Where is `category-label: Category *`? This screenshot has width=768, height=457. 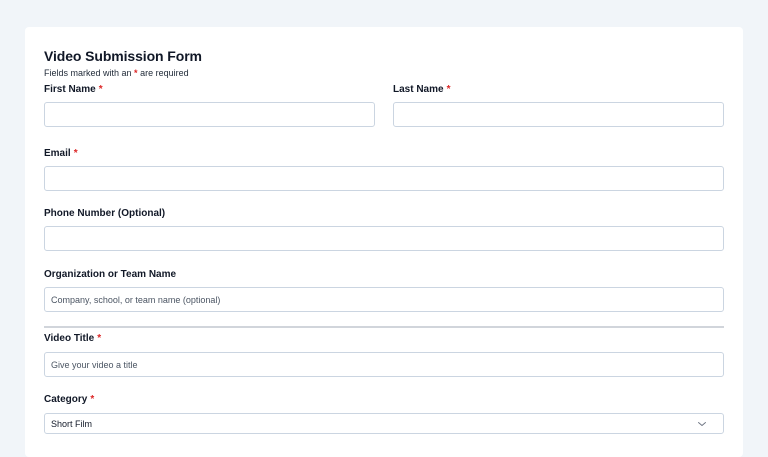 category-label: Category * is located at coordinates (69, 399).